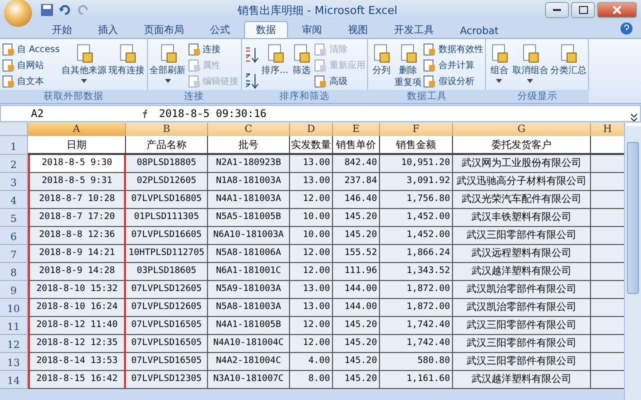 Image resolution: width=641 pixels, height=400 pixels. Describe the element at coordinates (167, 272) in the screenshot. I see `table-cell: 03PLSD18605` at that location.